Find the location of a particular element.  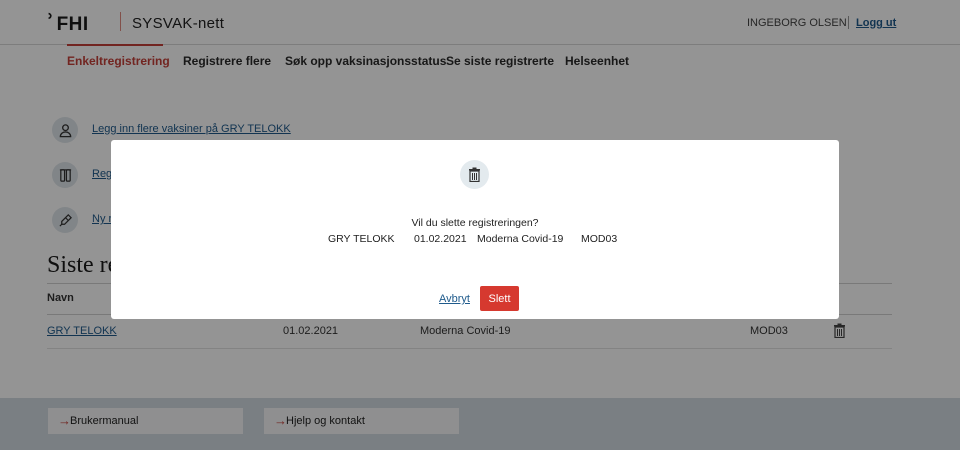

dialog-code: MOD03 is located at coordinates (599, 239).